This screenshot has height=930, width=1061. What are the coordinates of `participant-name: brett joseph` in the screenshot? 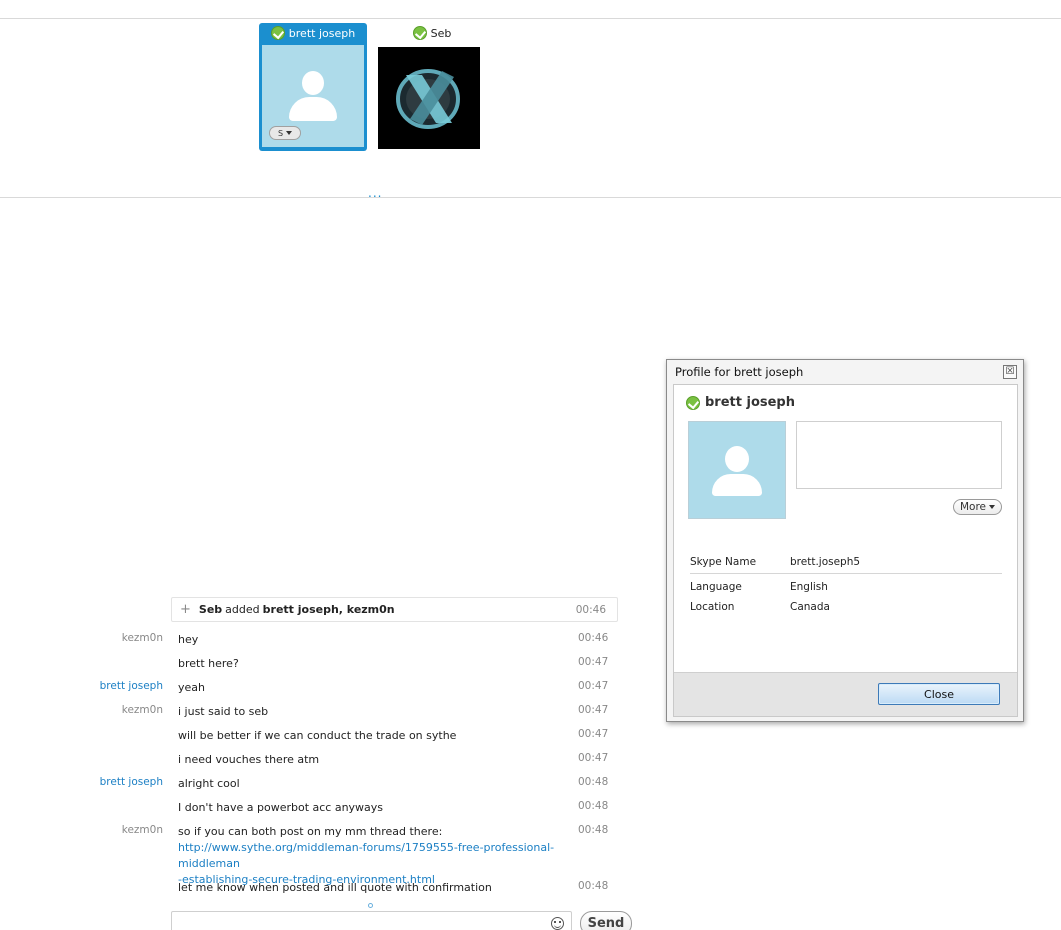 It's located at (322, 33).